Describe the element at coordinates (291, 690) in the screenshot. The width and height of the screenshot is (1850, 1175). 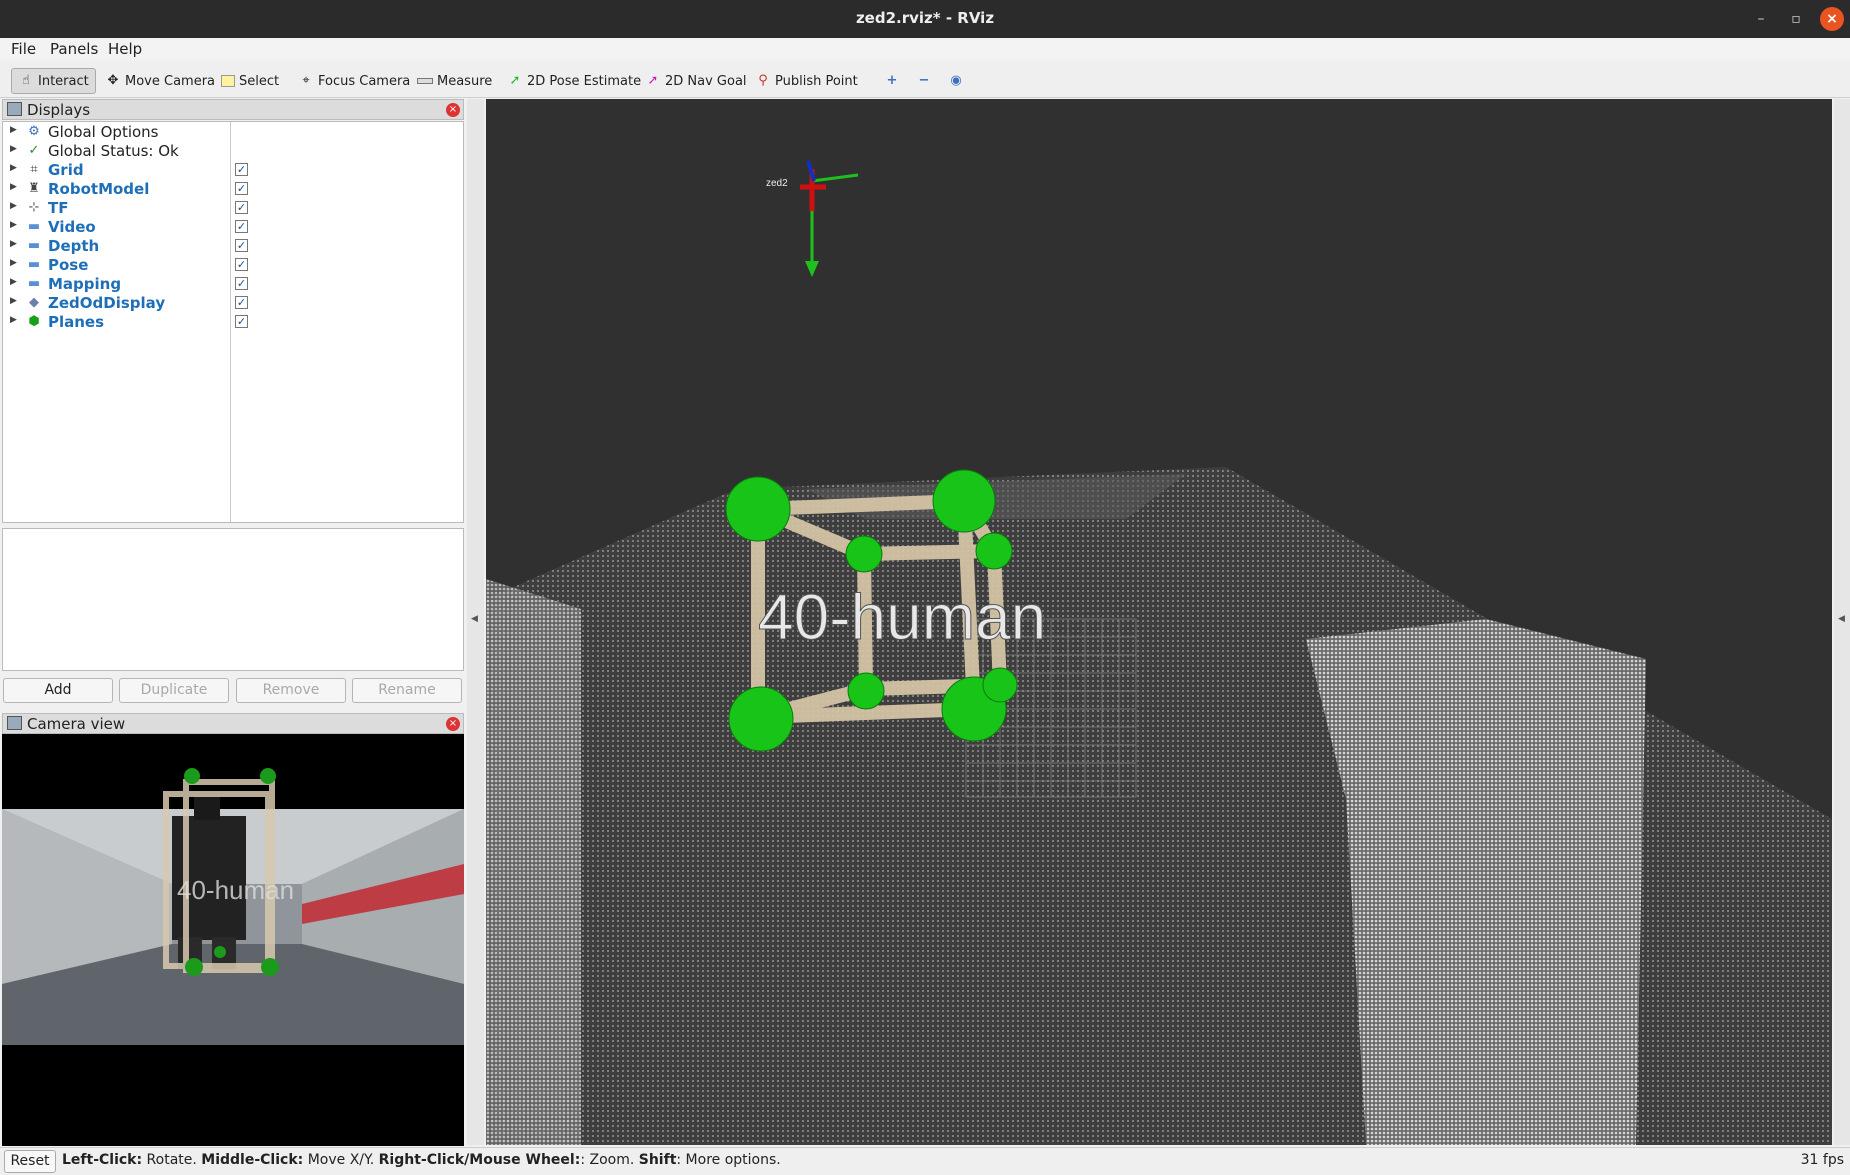
I see `remove-button: Remove` at that location.